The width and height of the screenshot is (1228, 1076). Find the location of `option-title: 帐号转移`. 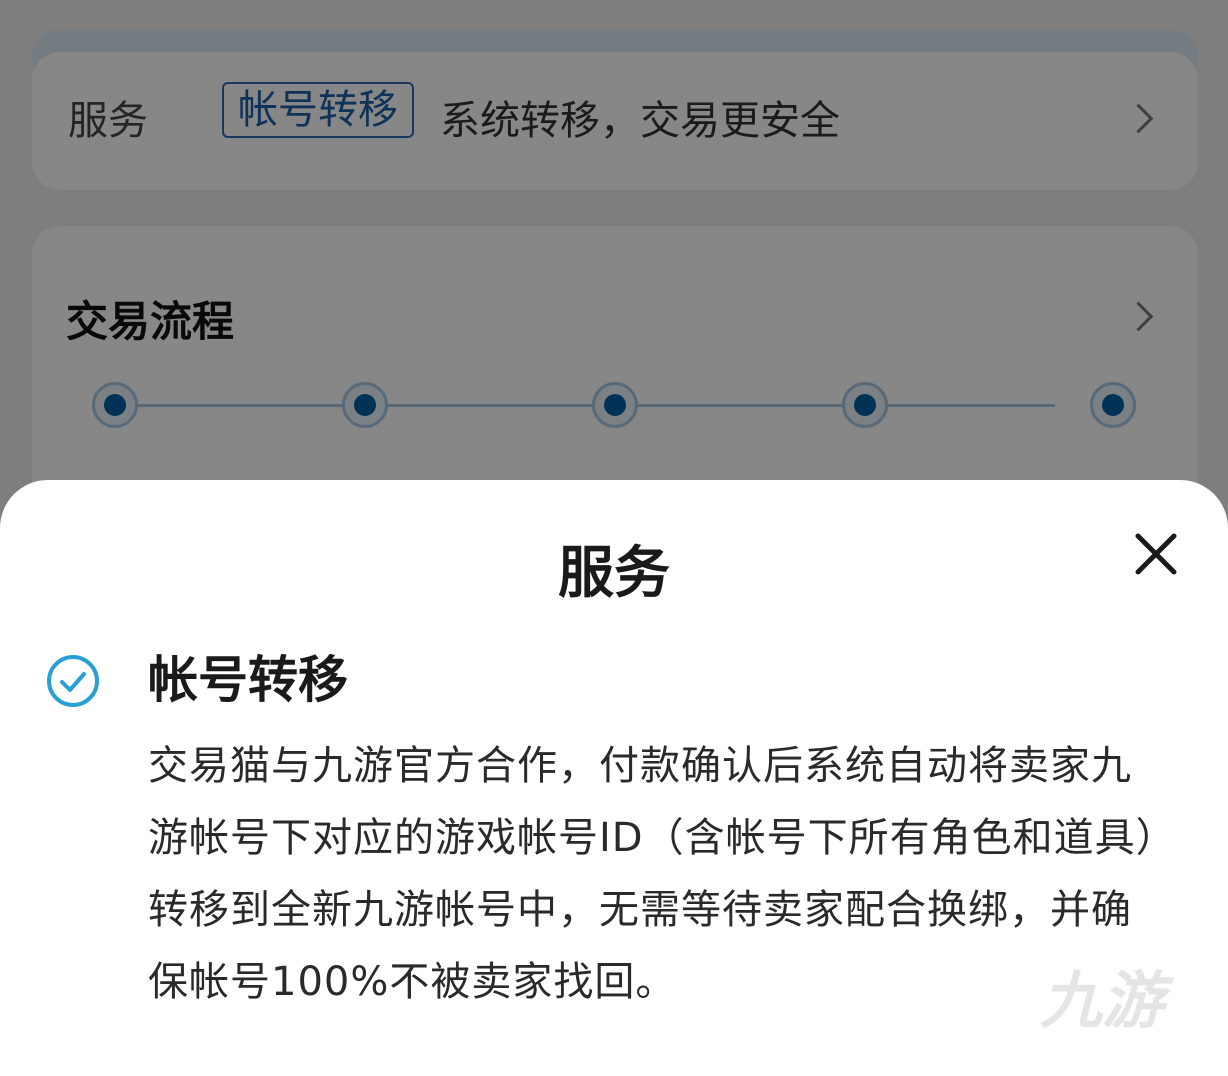

option-title: 帐号转移 is located at coordinates (248, 680).